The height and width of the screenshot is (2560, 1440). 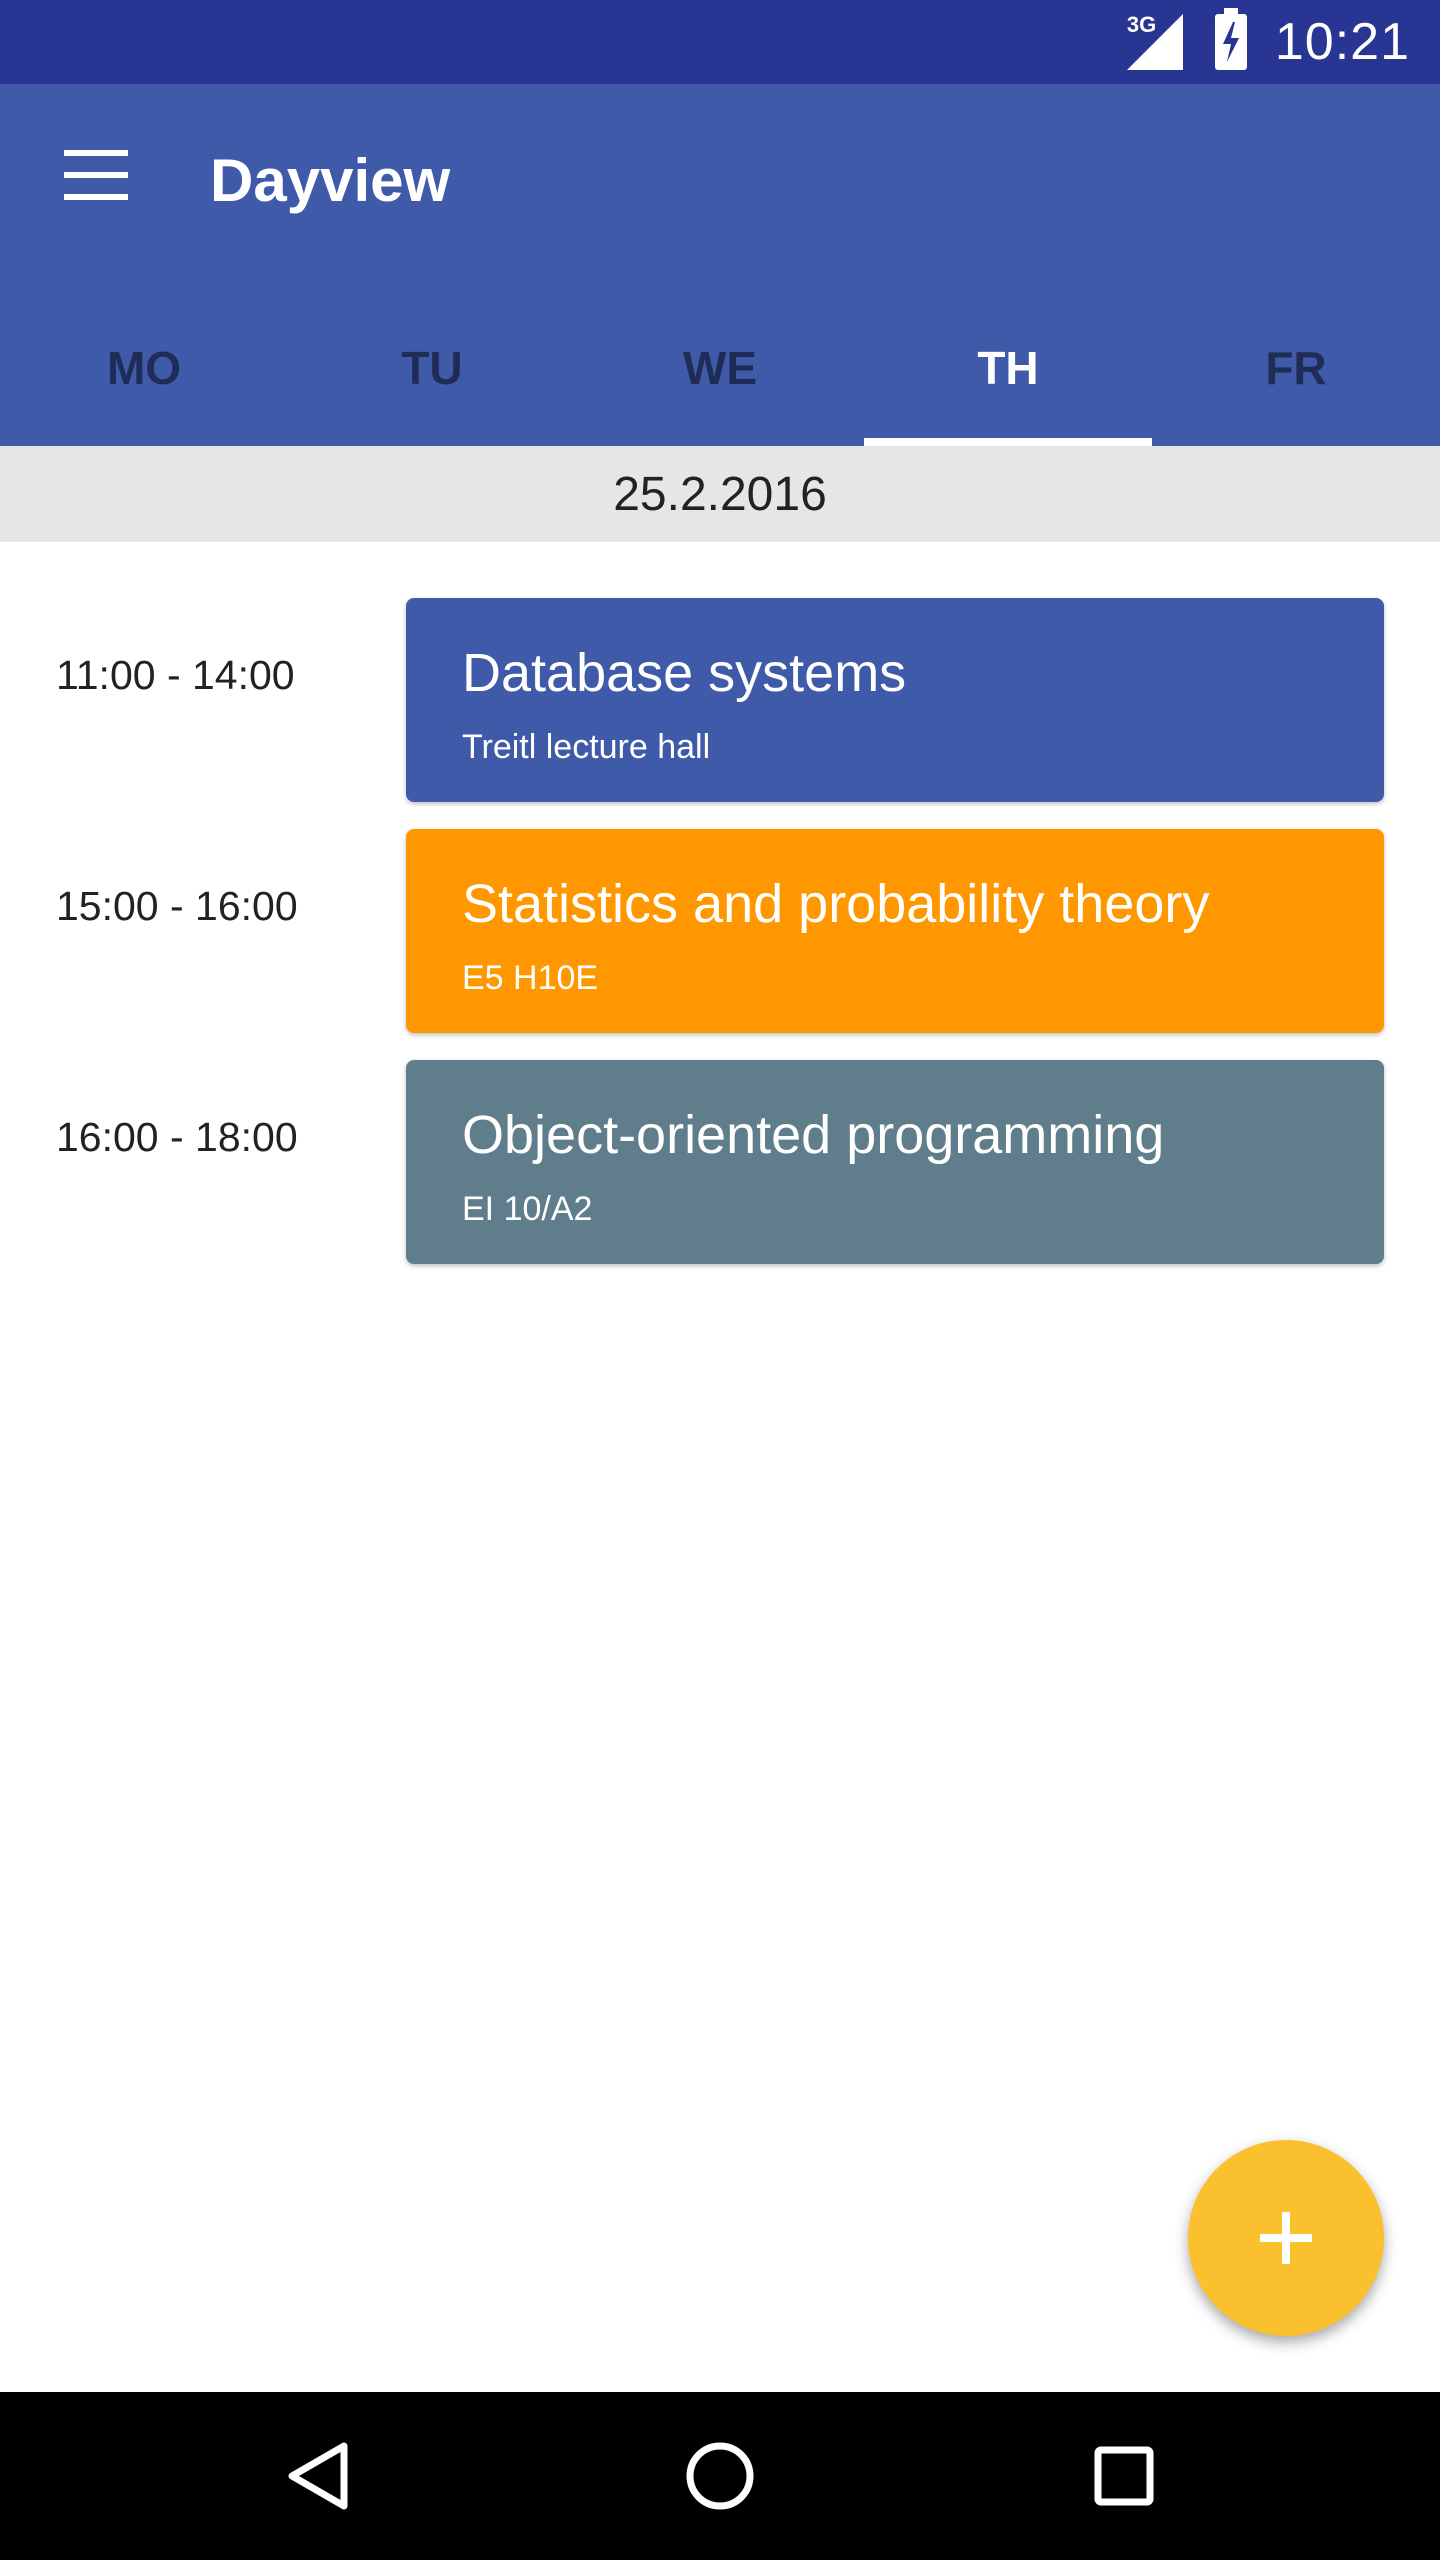 I want to click on home-icon, so click(x=720, y=2476).